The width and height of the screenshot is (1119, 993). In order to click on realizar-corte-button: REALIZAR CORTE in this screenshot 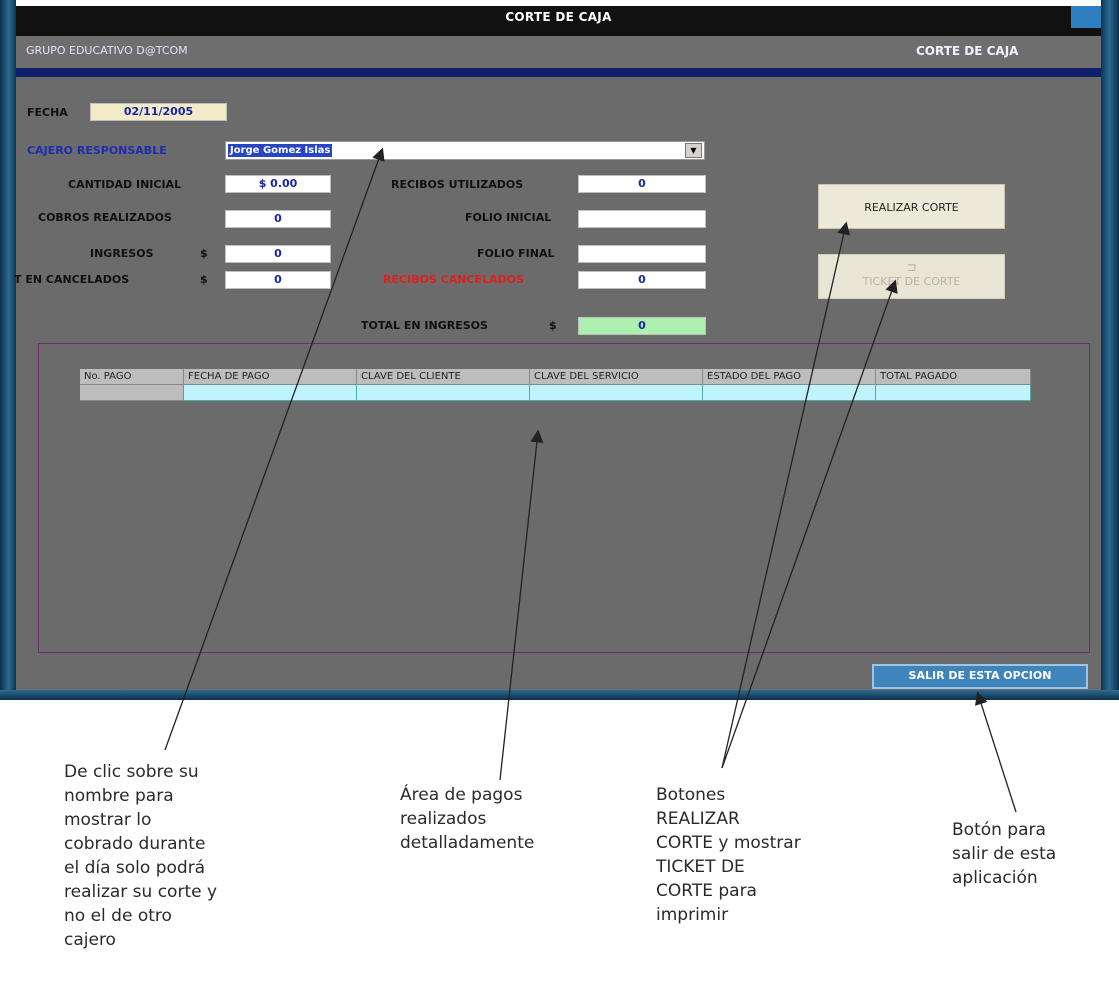, I will do `click(911, 206)`.